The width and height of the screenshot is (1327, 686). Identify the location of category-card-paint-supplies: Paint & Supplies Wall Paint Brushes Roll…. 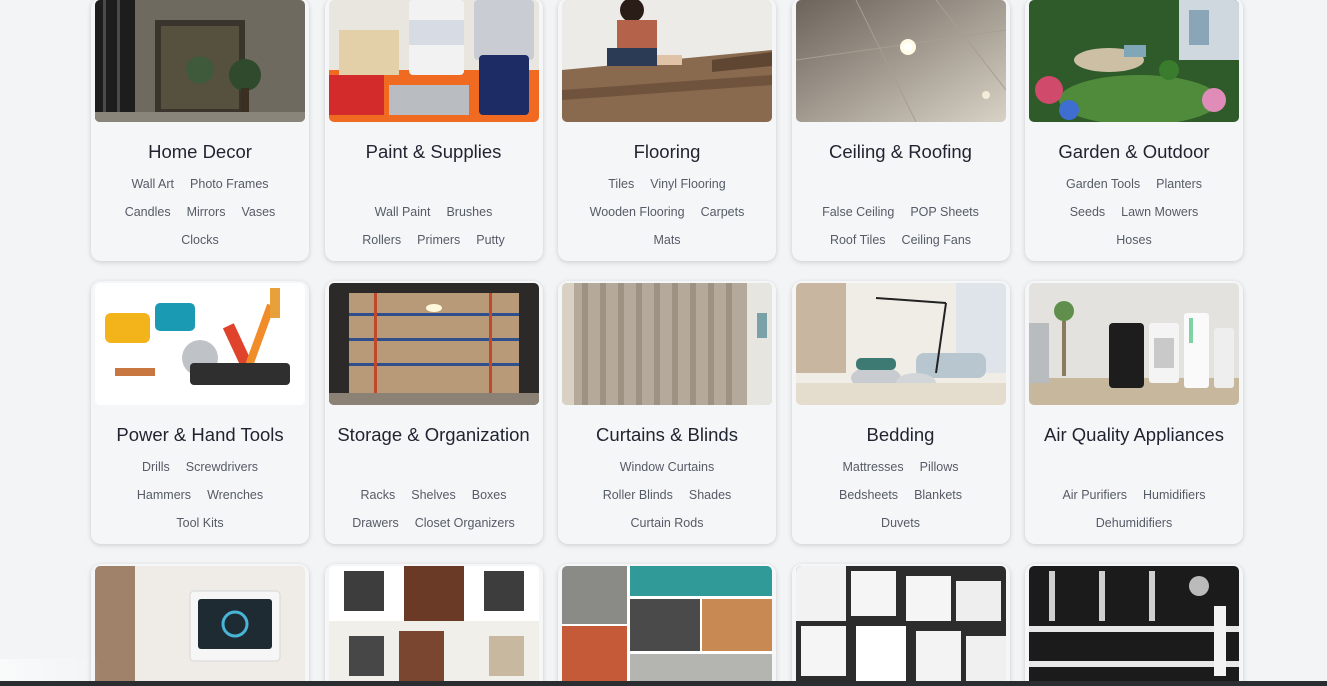
(433, 130).